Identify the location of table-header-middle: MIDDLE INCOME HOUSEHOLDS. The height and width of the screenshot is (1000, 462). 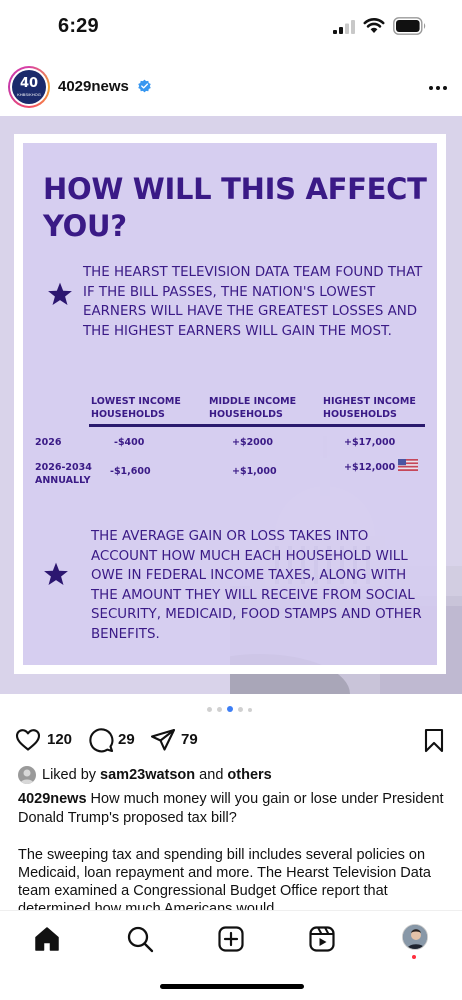
(253, 408).